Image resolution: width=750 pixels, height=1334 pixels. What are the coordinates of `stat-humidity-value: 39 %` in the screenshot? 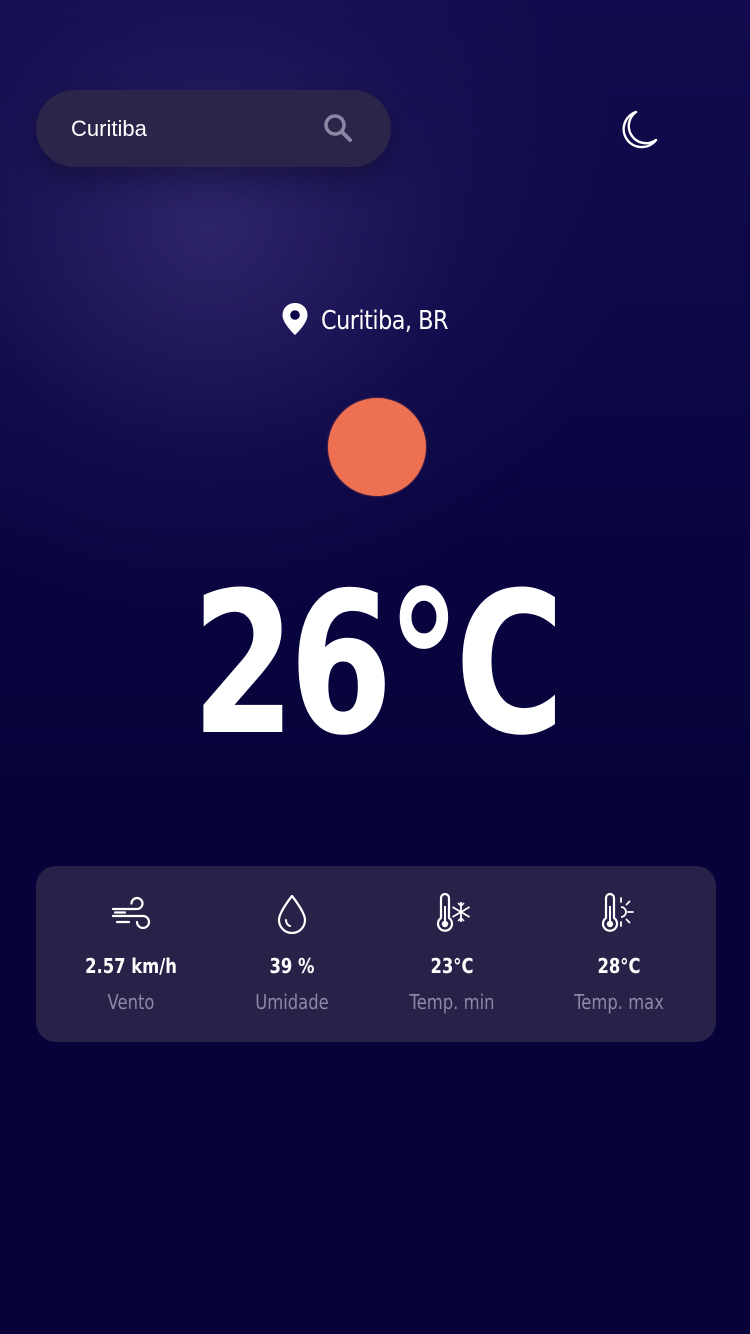 It's located at (292, 966).